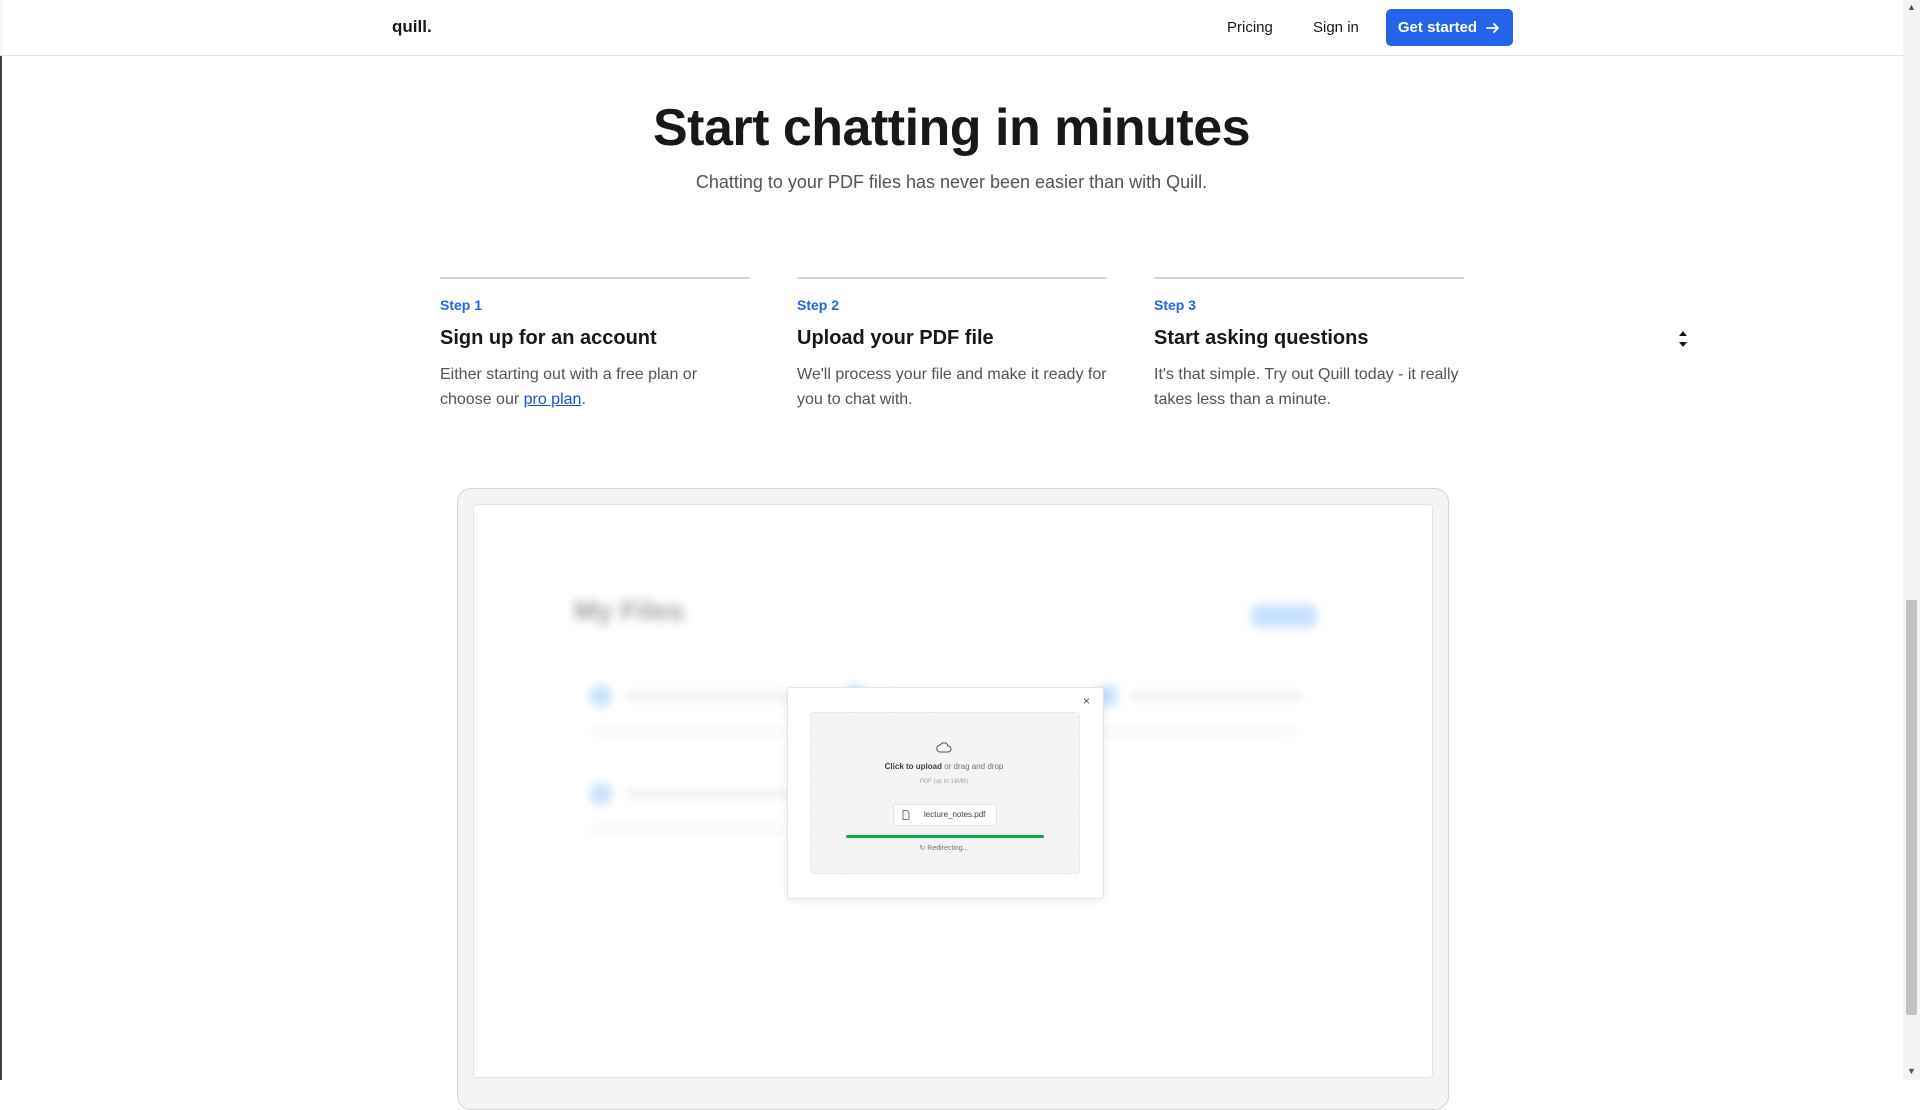 Image resolution: width=1920 pixels, height=1110 pixels. What do you see at coordinates (906, 815) in the screenshot?
I see `file-icon` at bounding box center [906, 815].